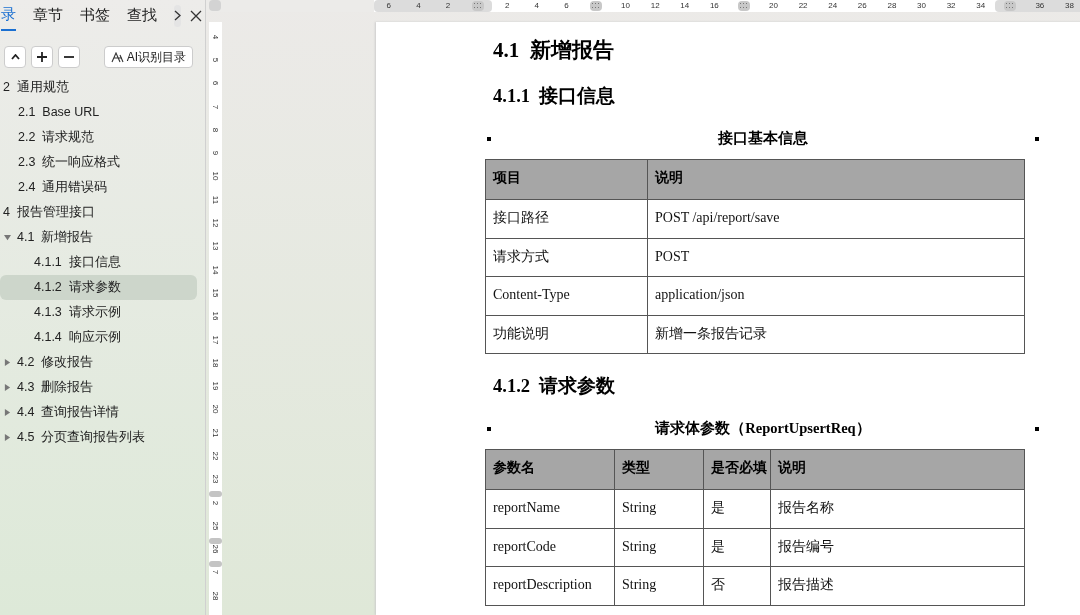 The height and width of the screenshot is (615, 1080). What do you see at coordinates (833, 6) in the screenshot?
I see `ruler-number: 24` at bounding box center [833, 6].